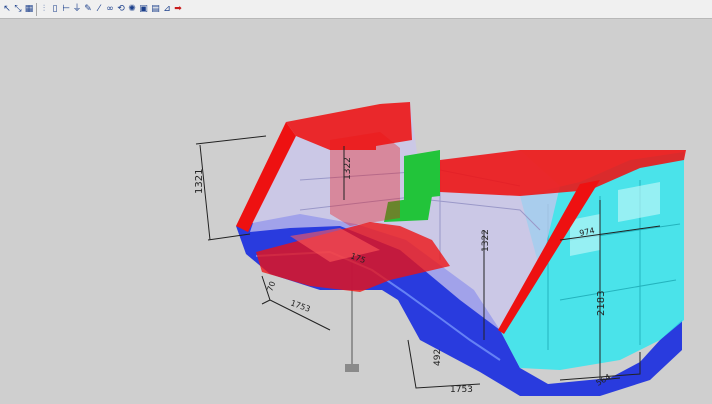 Image resolution: width=712 pixels, height=404 pixels. I want to click on pedestal-marker, so click(352, 368).